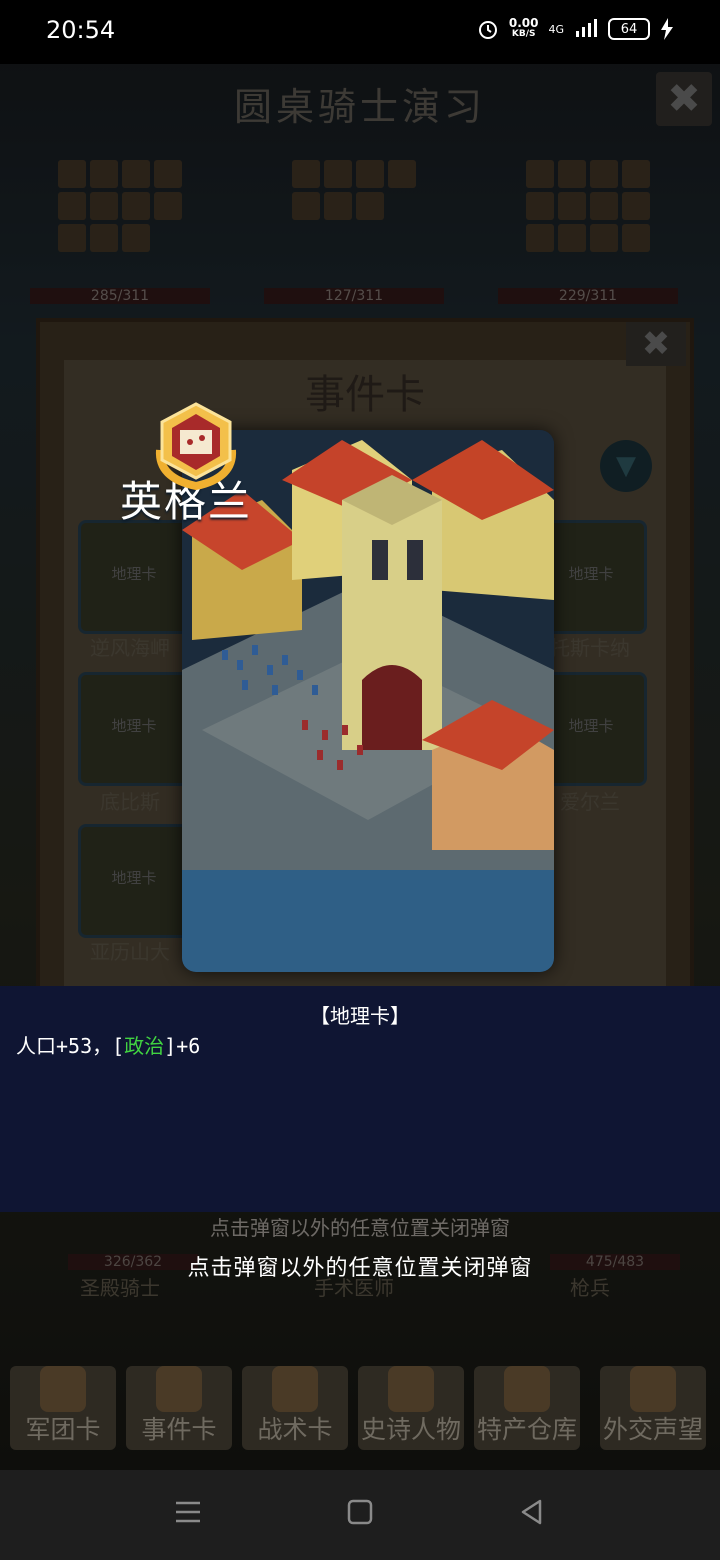  Describe the element at coordinates (360, 32) in the screenshot. I see `status-bar: 20:54 0.00 KB/S 4G 64` at that location.